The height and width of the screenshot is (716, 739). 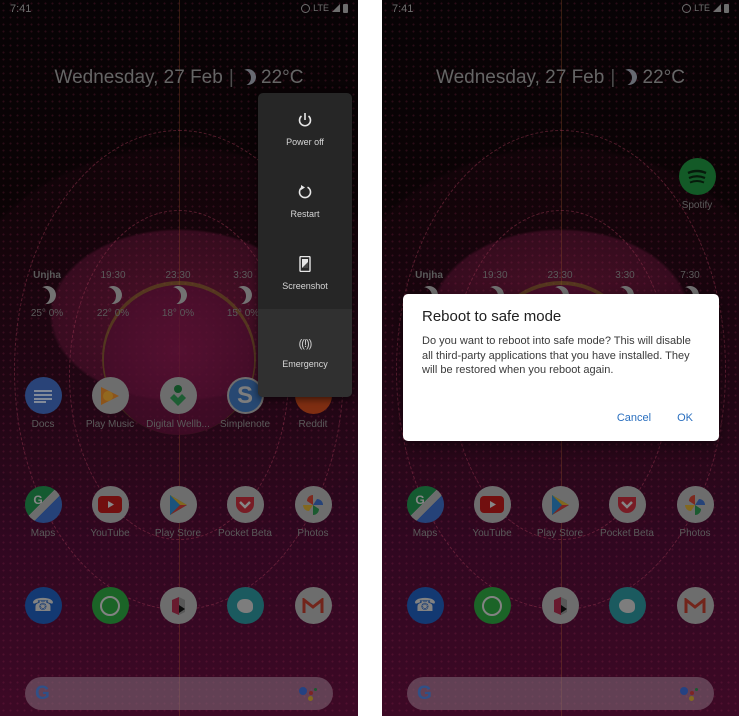 I want to click on emergency-icon: ((!)), so click(x=305, y=343).